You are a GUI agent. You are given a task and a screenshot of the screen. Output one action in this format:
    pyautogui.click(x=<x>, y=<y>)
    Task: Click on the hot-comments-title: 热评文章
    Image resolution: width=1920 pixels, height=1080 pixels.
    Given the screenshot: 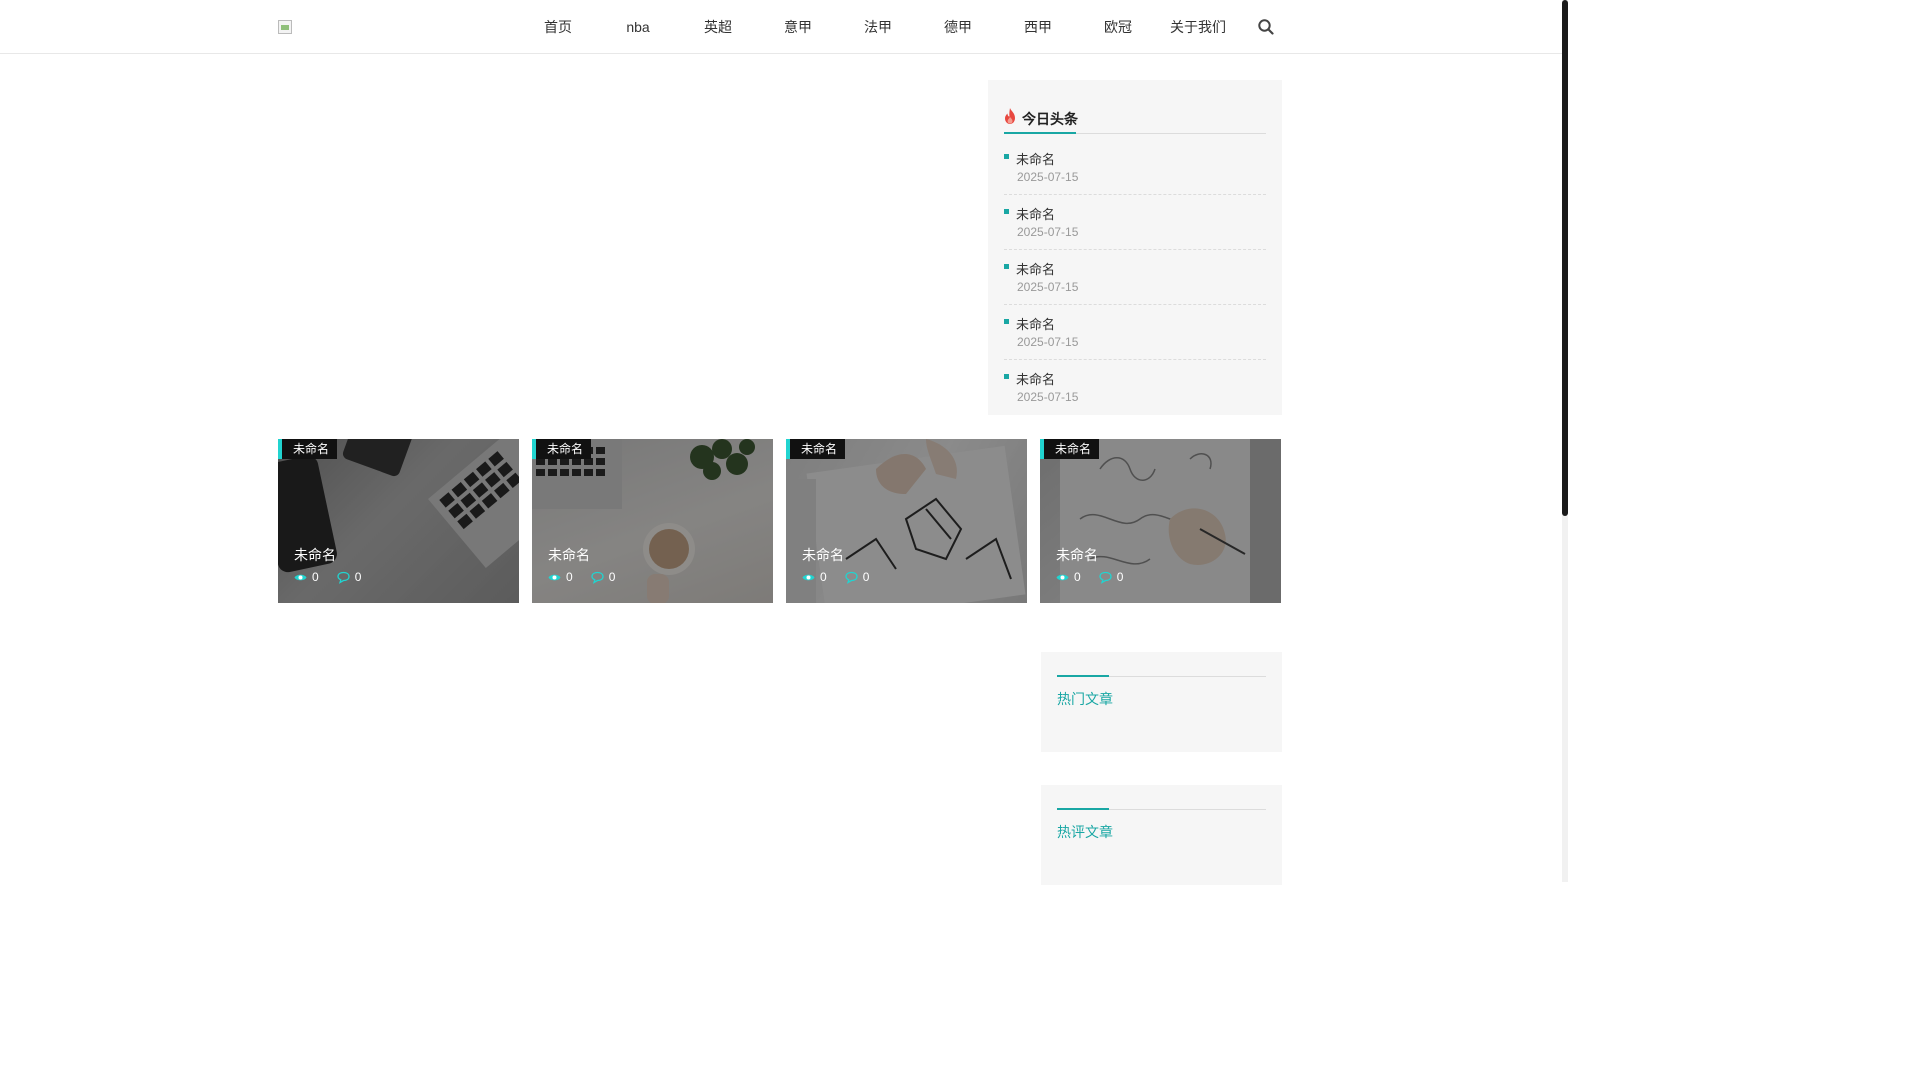 What is the action you would take?
    pyautogui.click(x=1161, y=832)
    